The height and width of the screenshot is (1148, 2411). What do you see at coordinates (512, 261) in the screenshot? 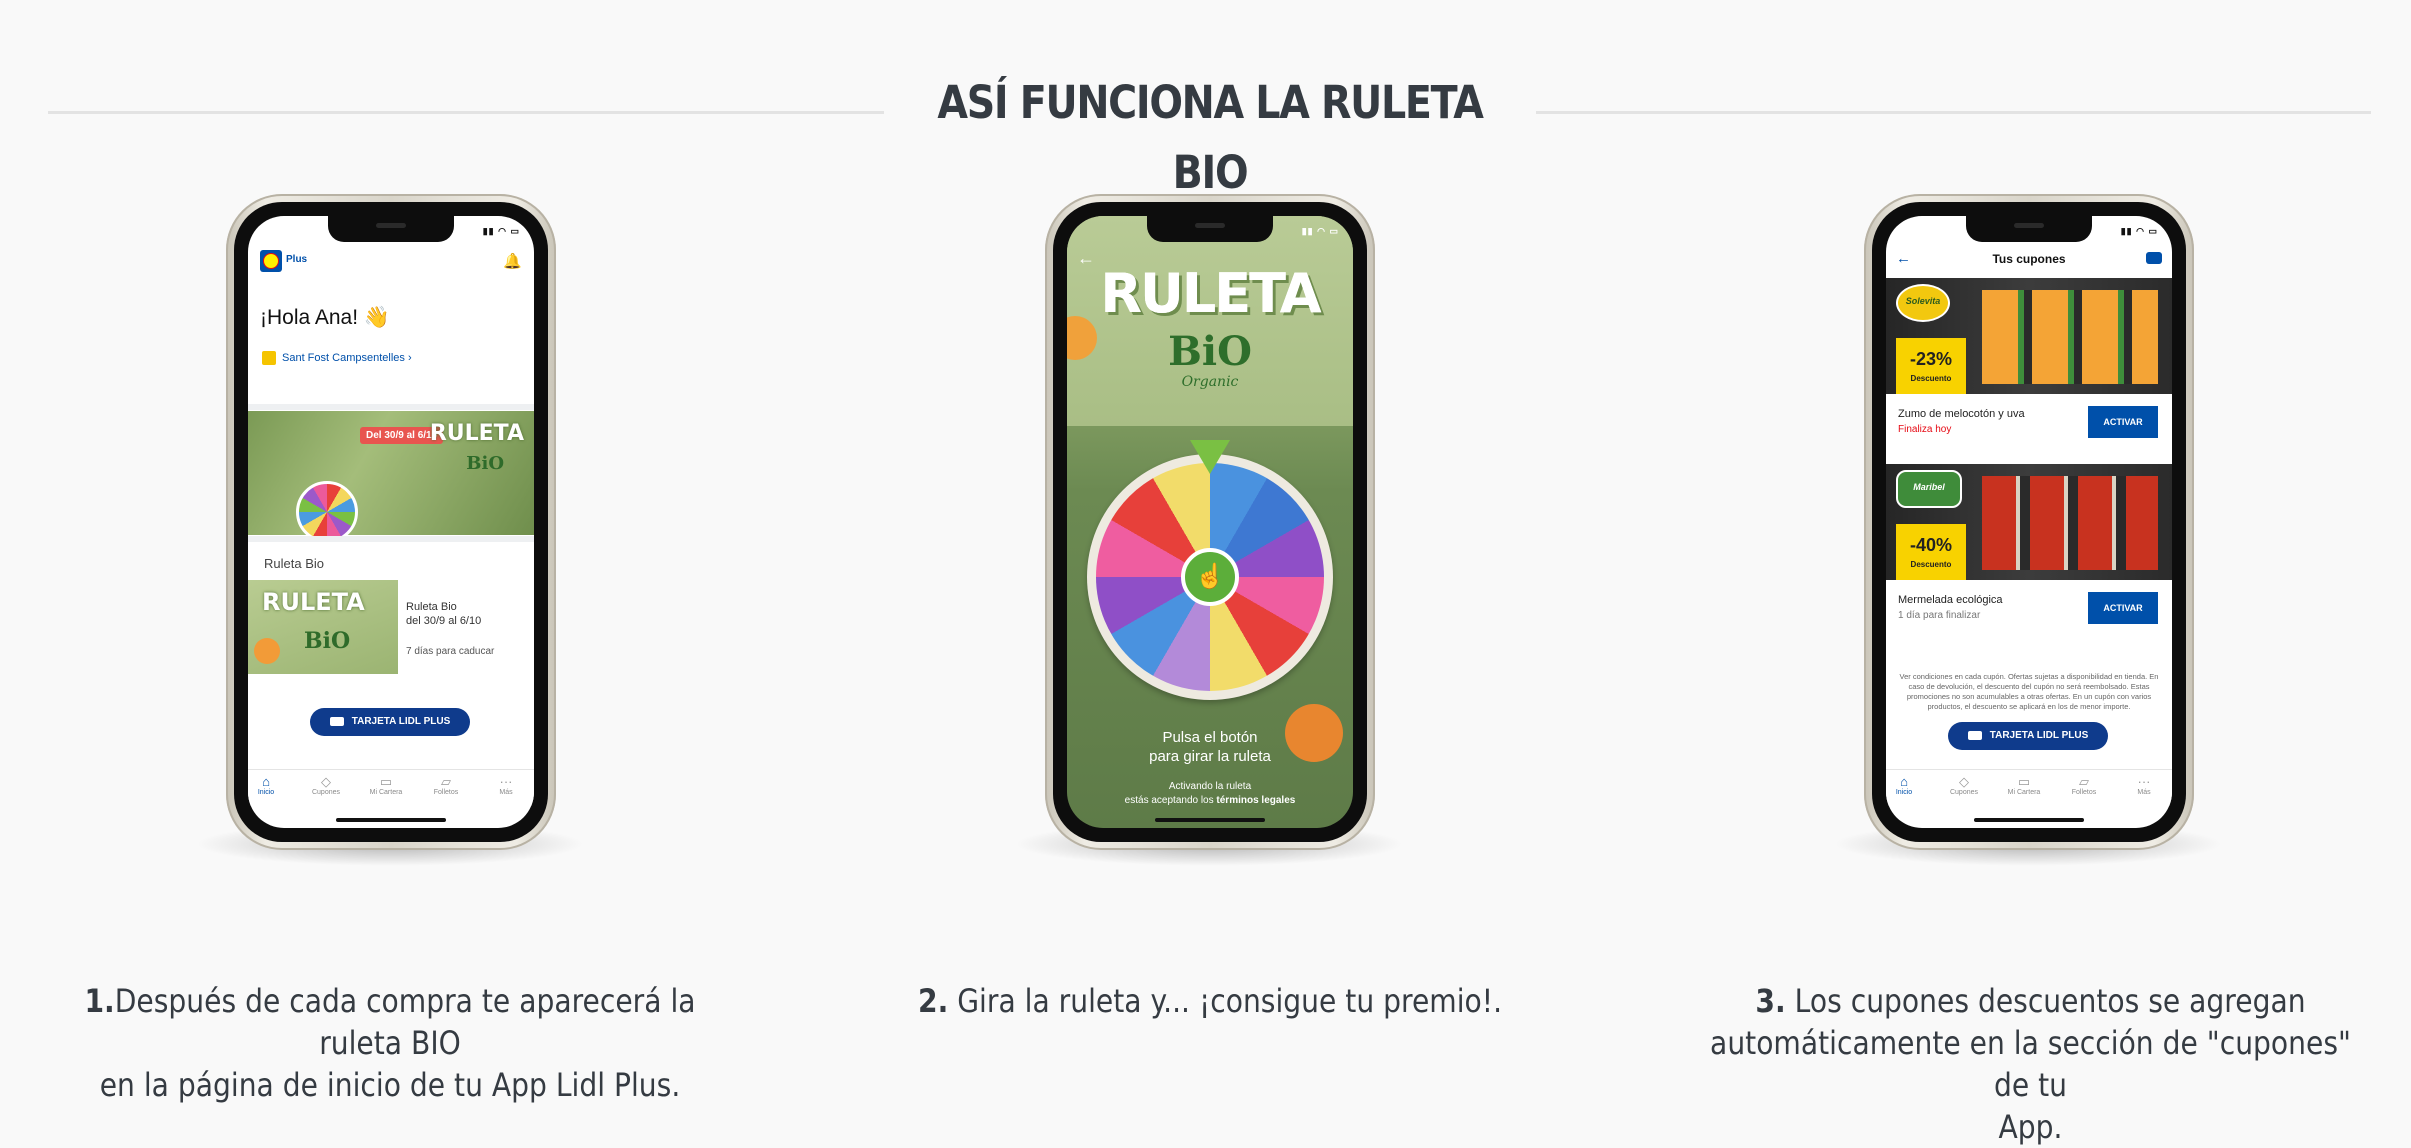
I see `bell-icon: 🔔` at bounding box center [512, 261].